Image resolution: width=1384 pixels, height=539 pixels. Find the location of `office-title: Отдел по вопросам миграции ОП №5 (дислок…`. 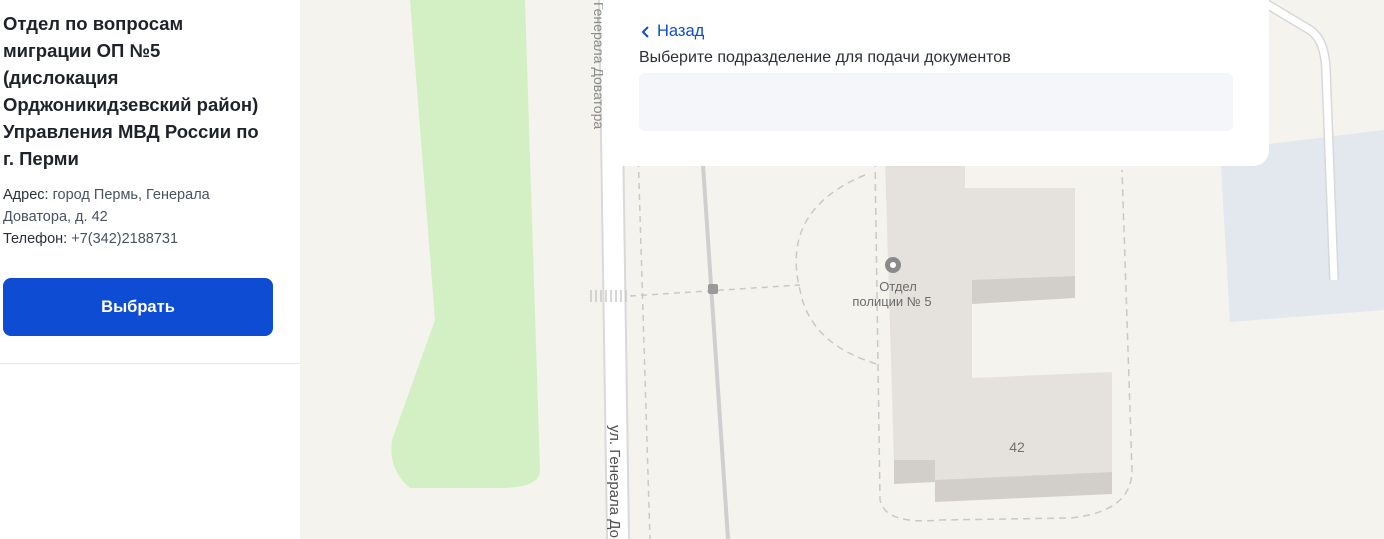

office-title: Отдел по вопросам миграции ОП №5 (дислок… is located at coordinates (131, 91).